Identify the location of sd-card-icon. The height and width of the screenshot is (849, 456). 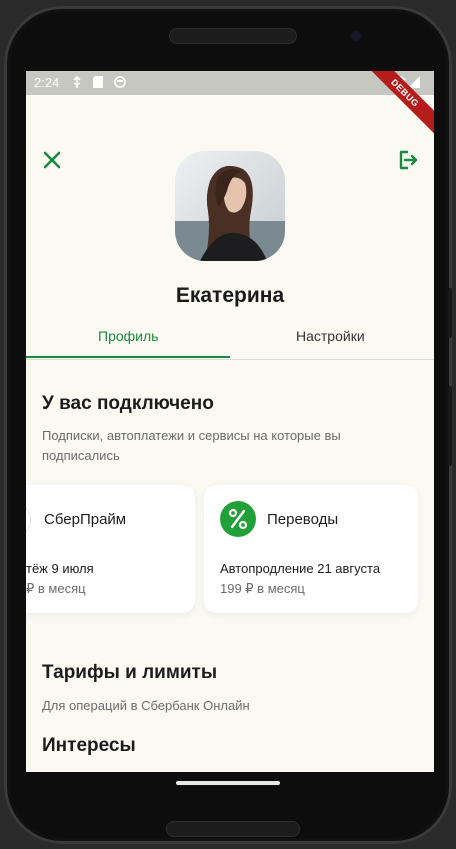
(99, 82).